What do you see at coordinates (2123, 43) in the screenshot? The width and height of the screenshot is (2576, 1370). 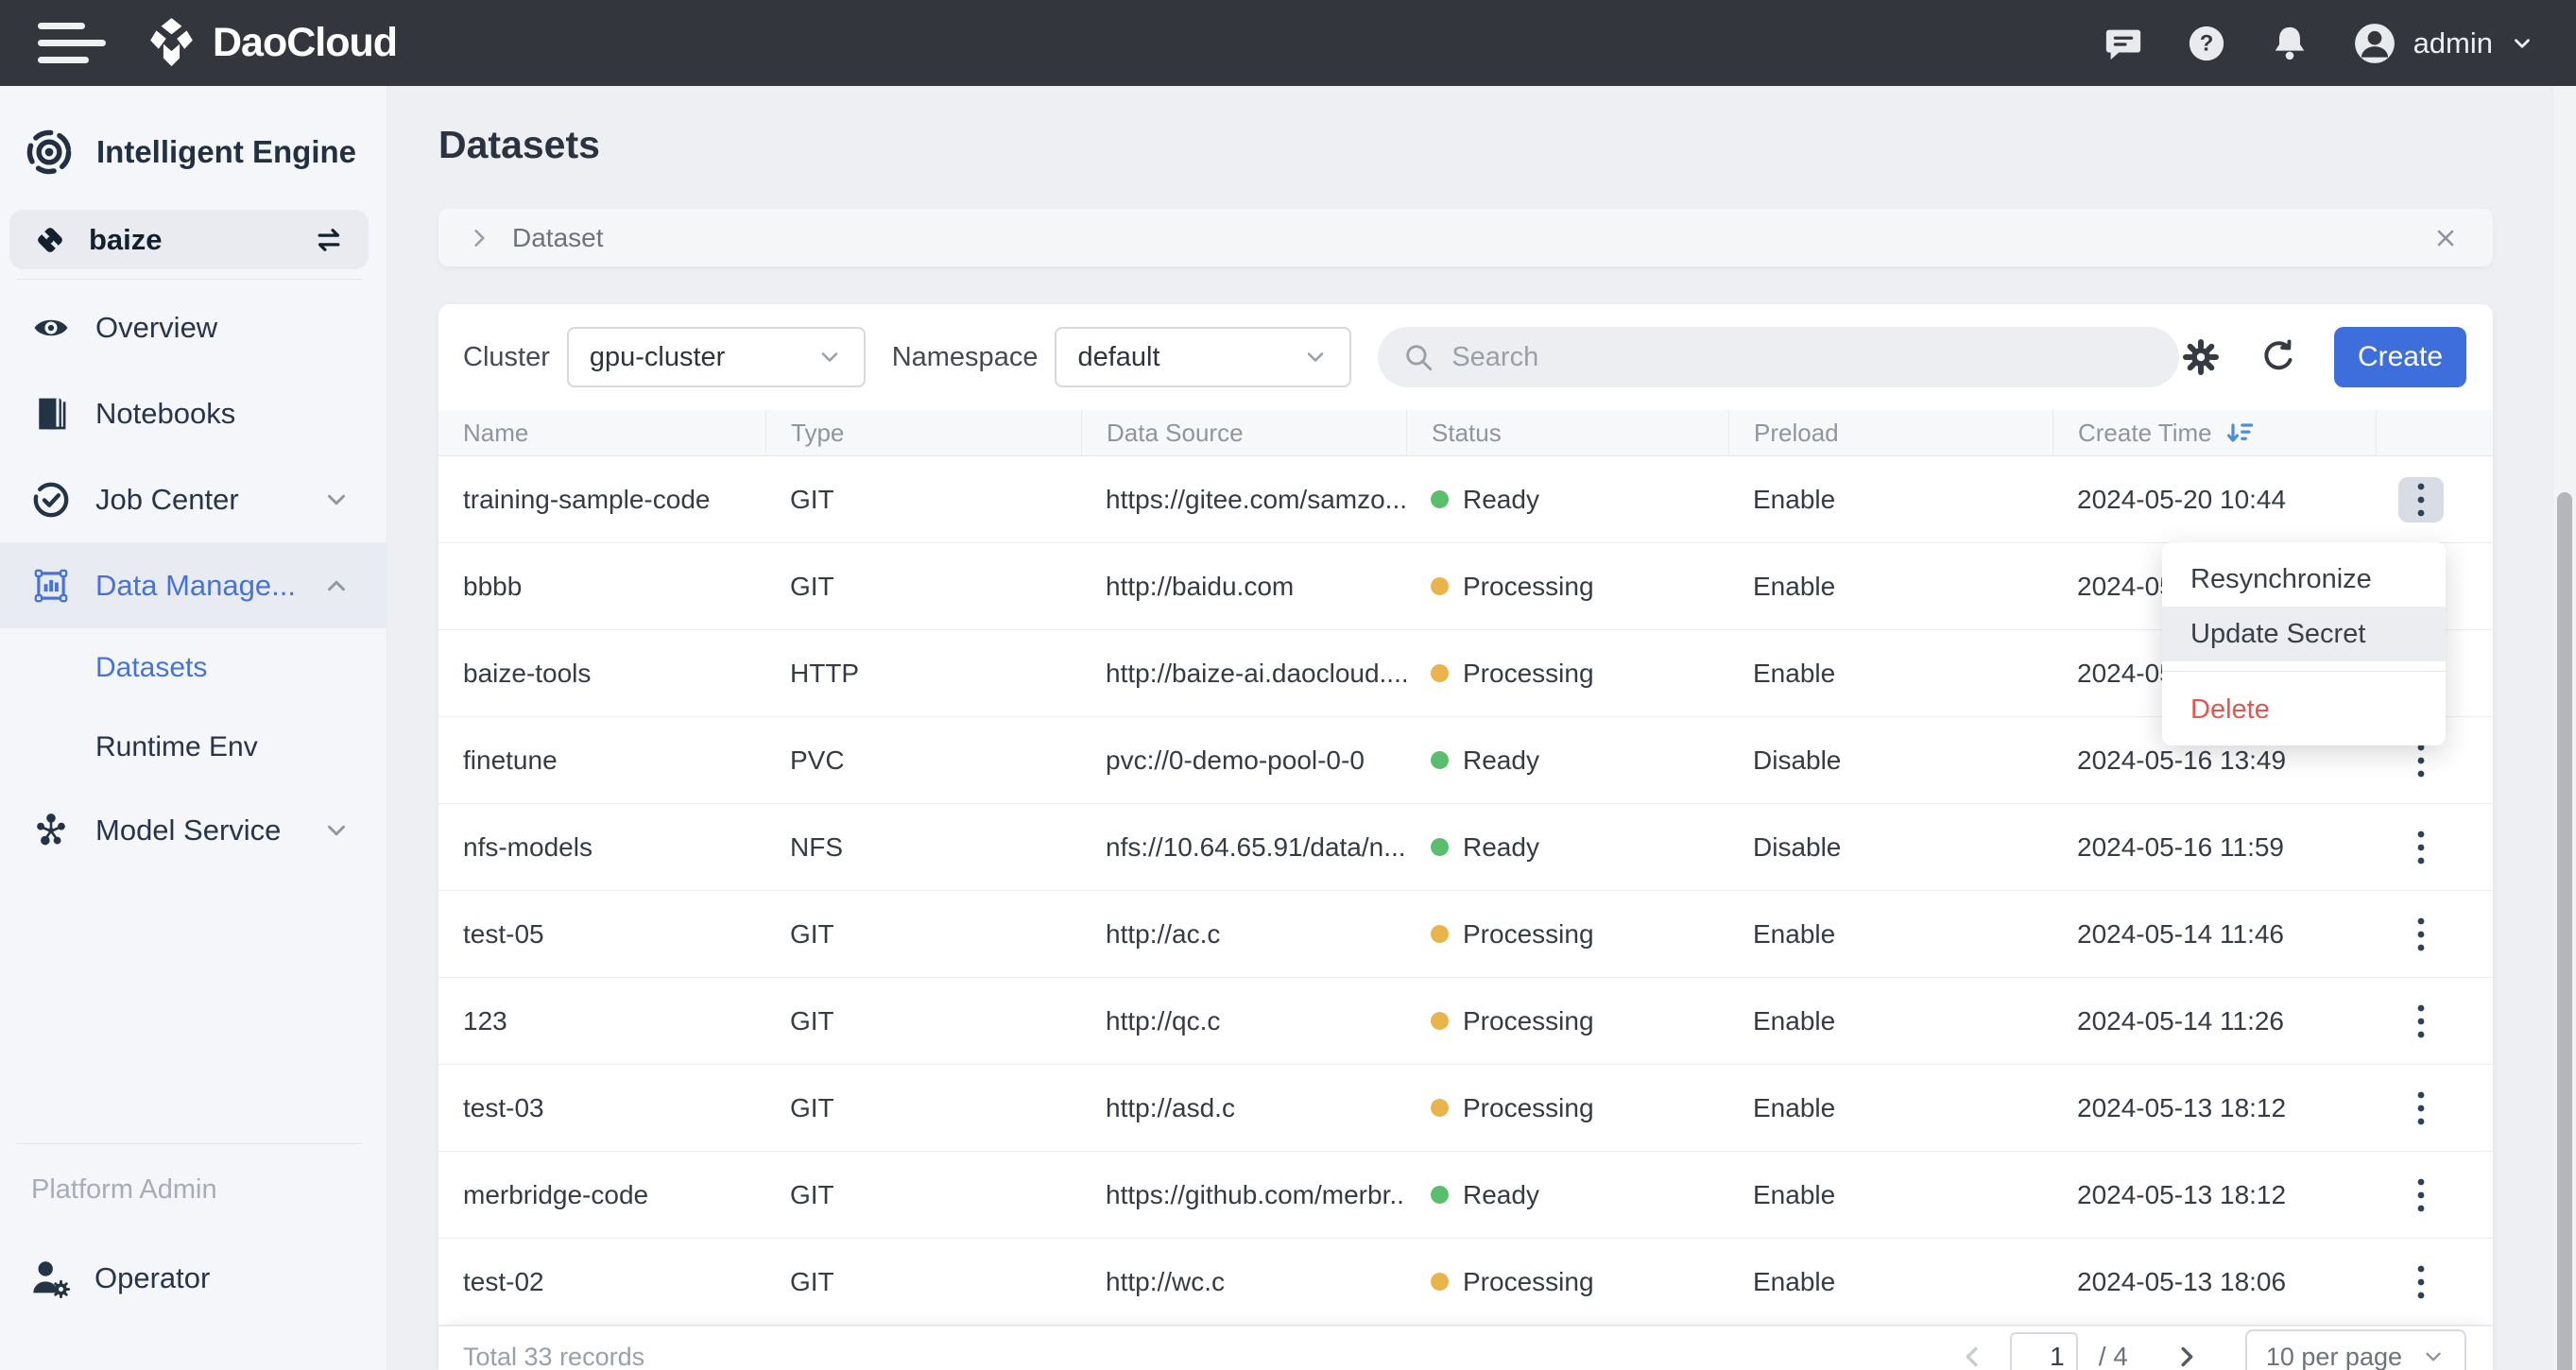 I see `messages-icon` at bounding box center [2123, 43].